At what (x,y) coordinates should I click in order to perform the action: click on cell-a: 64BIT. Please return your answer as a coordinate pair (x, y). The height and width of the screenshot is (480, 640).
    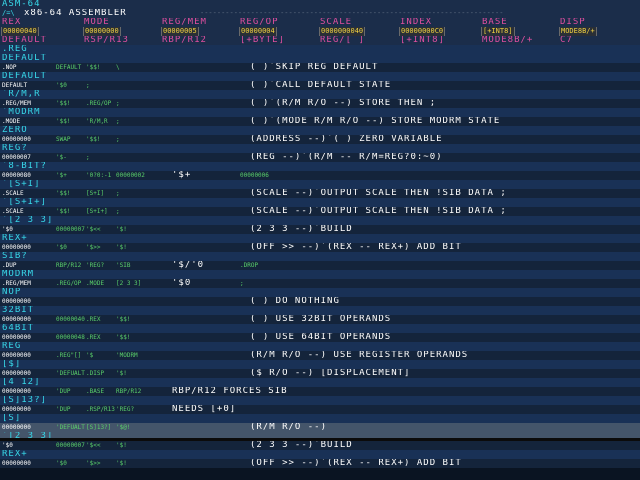
    Looking at the image, I should click on (18, 328).